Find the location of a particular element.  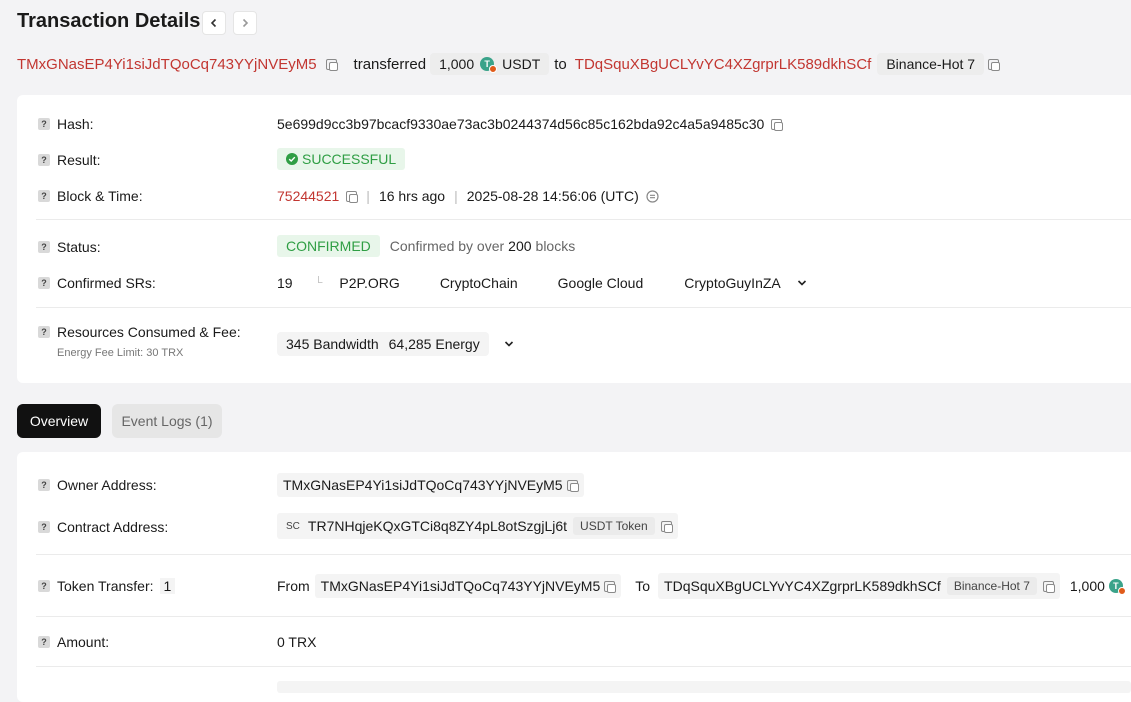

hash-label: Hash: is located at coordinates (75, 124).